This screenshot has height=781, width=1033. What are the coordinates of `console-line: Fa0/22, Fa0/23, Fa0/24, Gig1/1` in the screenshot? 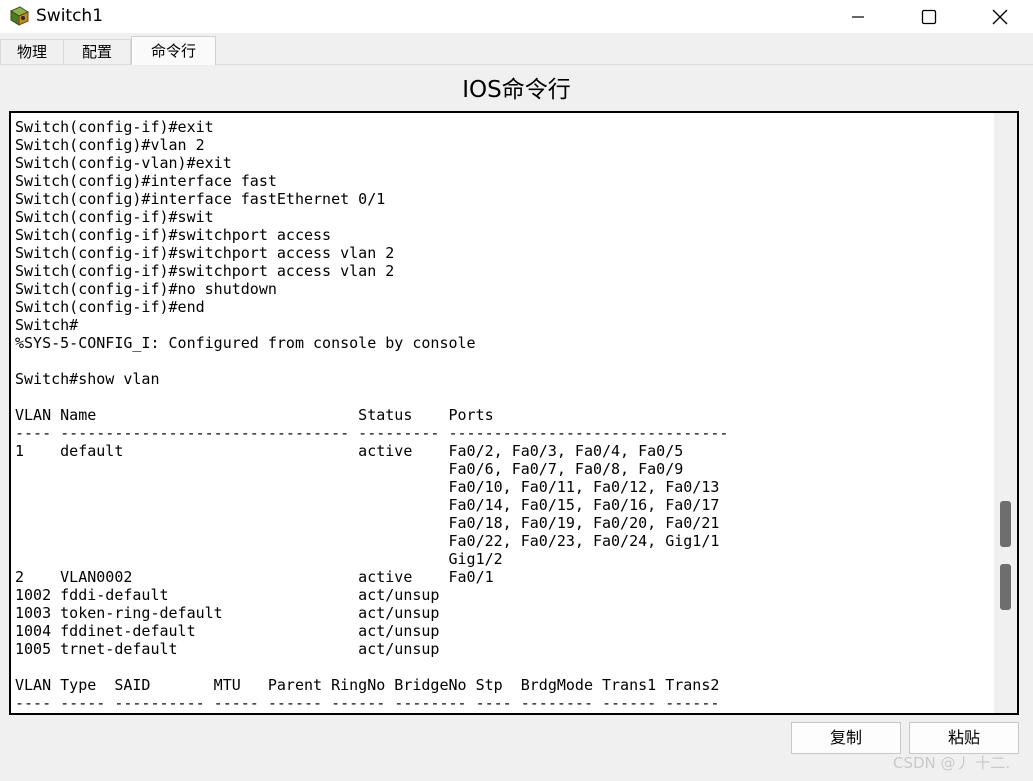 It's located at (367, 541).